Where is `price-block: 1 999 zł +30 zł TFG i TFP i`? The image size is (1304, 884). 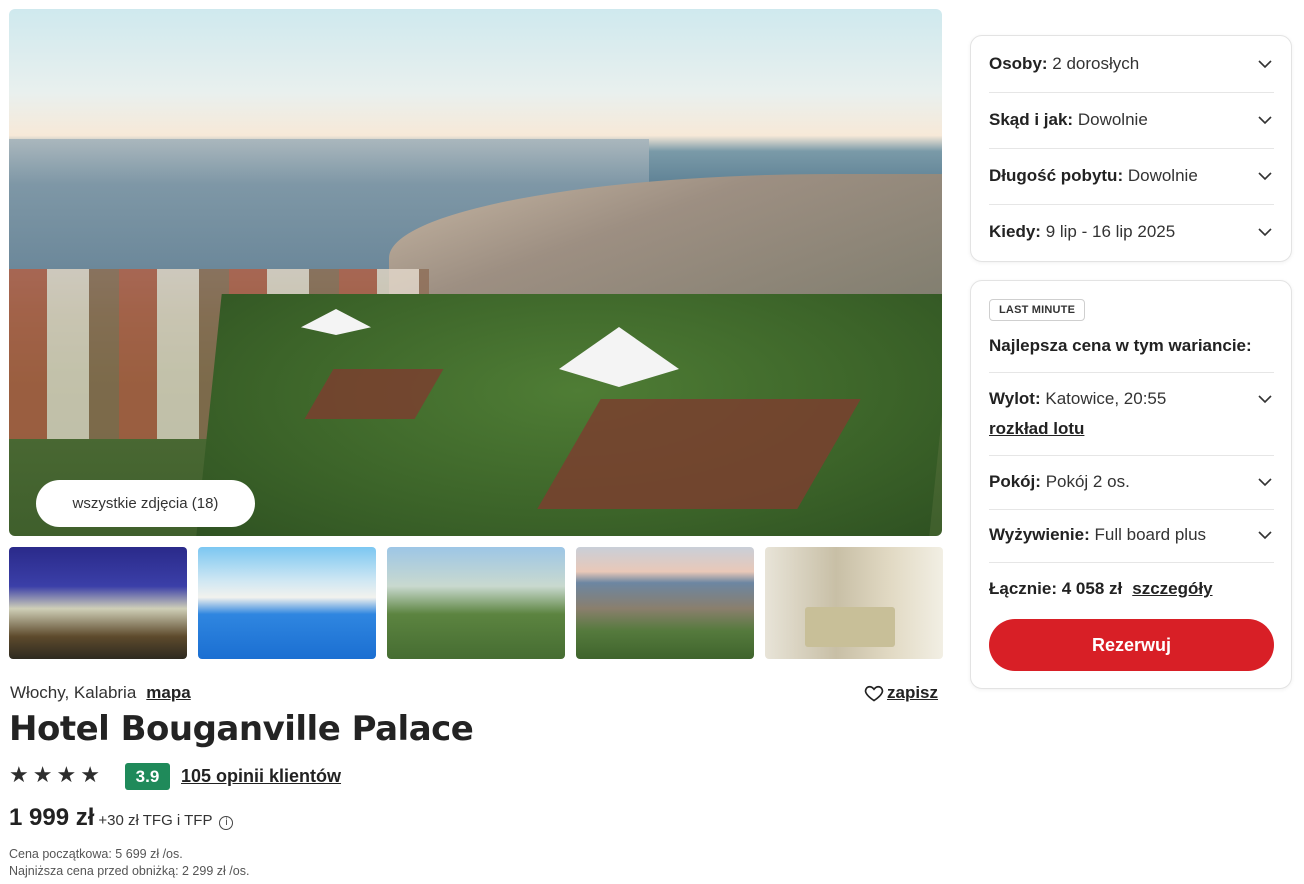 price-block: 1 999 zł +30 zł TFG i TFP i is located at coordinates (121, 818).